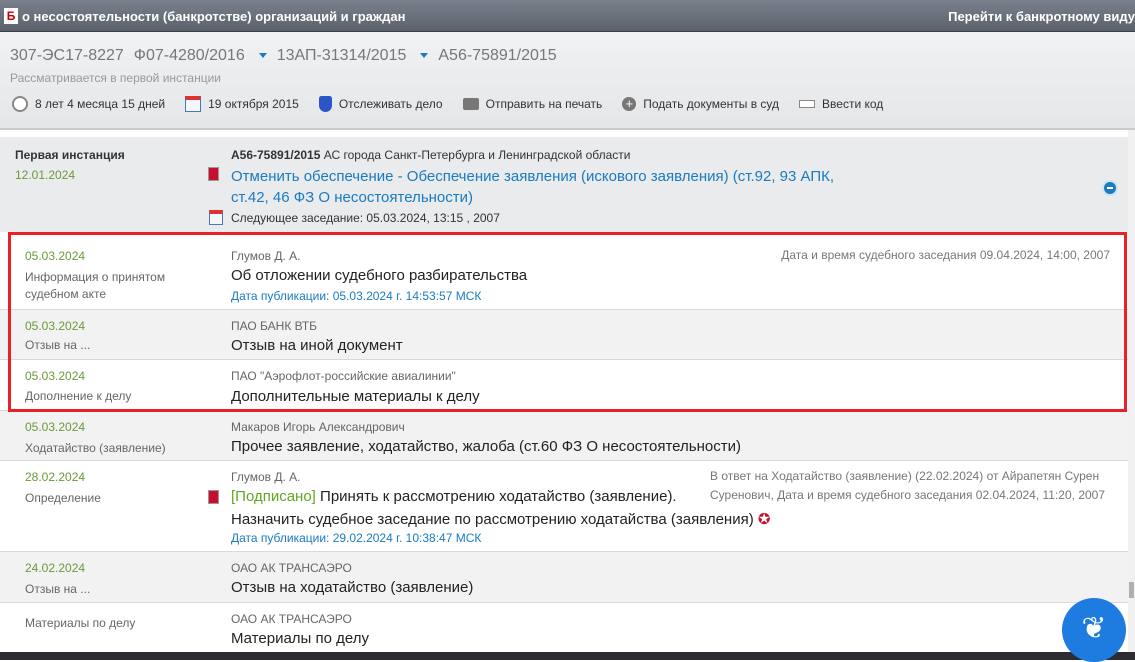 Image resolution: width=1135 pixels, height=662 pixels. What do you see at coordinates (200, 55) in the screenshot?
I see `case-number: Ф07-4280/2016` at bounding box center [200, 55].